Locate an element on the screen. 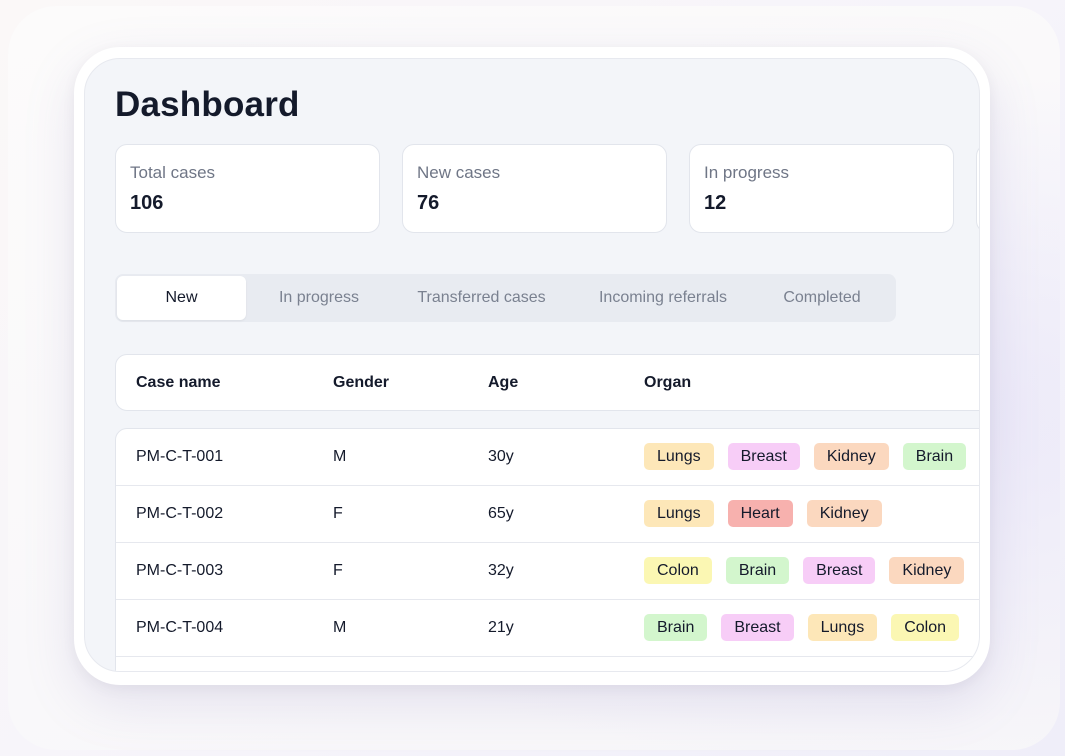  organ-tags: Lungs Heart Kidney is located at coordinates (770, 513).